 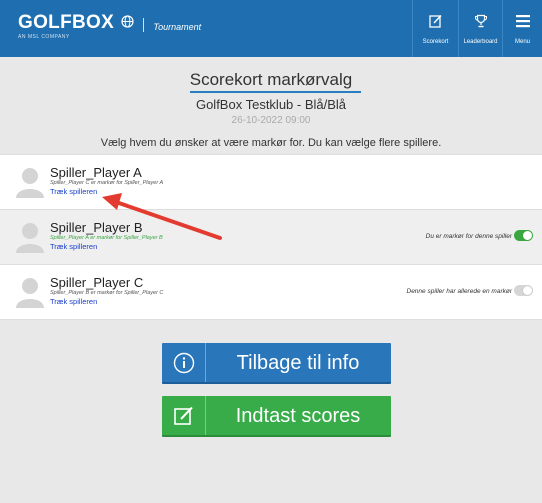 What do you see at coordinates (44, 37) in the screenshot?
I see `logo-subtitle: AN MSL COMPANY` at bounding box center [44, 37].